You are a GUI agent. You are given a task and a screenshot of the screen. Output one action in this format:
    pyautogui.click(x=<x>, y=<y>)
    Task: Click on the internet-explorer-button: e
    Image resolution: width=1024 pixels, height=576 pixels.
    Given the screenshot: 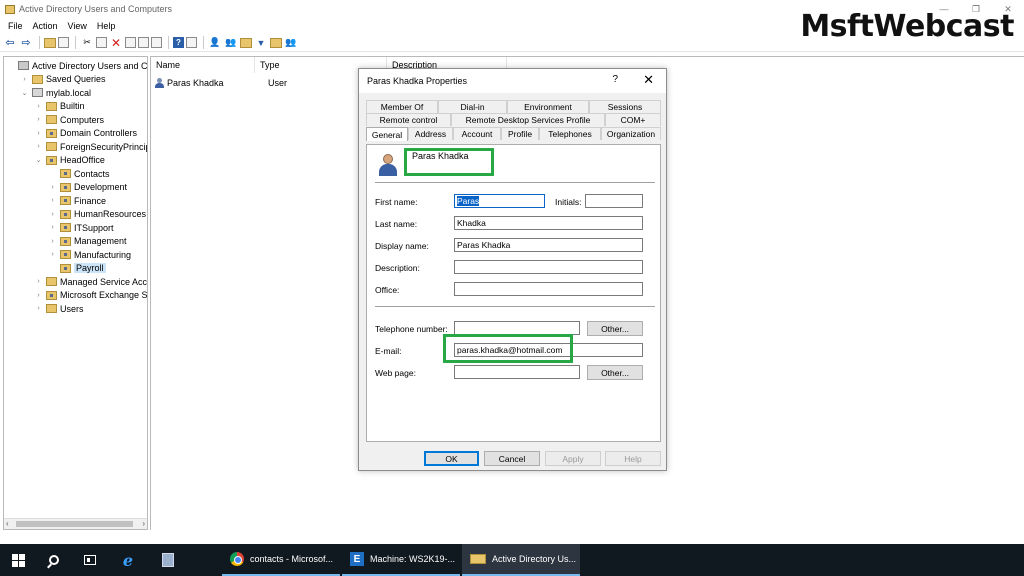 What is the action you would take?
    pyautogui.click(x=128, y=560)
    